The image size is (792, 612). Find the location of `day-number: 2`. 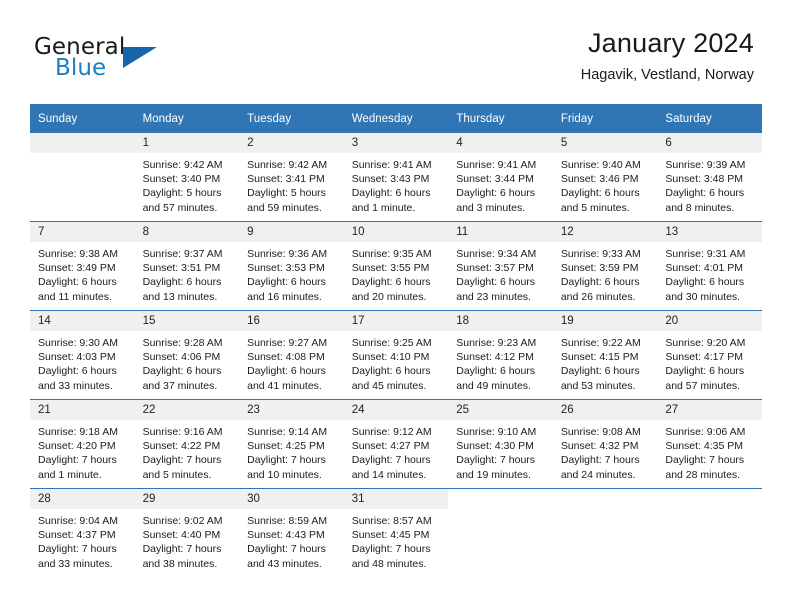

day-number: 2 is located at coordinates (291, 143).